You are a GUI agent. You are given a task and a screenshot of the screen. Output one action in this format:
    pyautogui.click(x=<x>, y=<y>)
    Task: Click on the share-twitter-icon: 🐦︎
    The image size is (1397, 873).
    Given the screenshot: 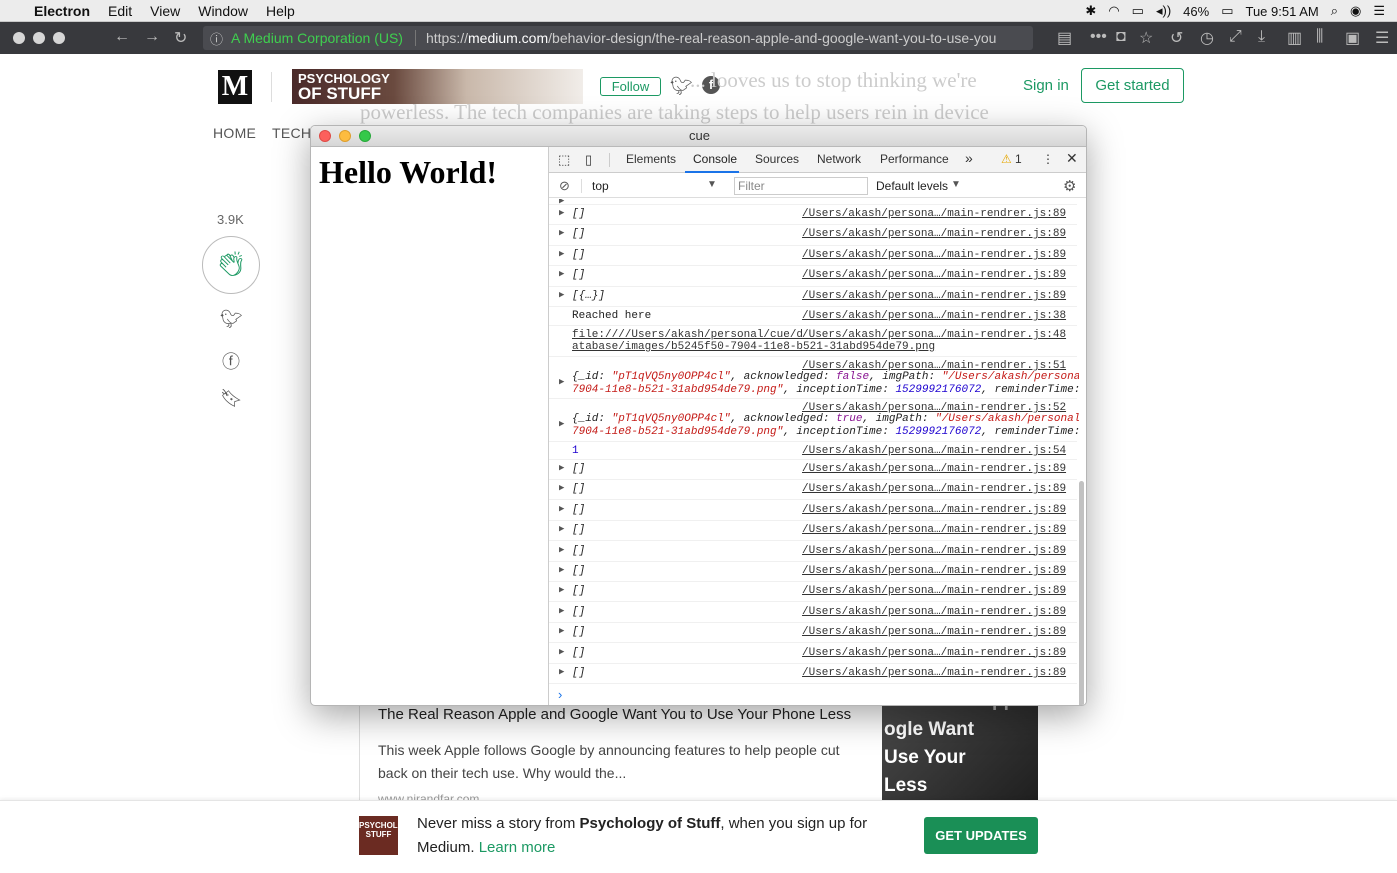 What is the action you would take?
    pyautogui.click(x=231, y=319)
    